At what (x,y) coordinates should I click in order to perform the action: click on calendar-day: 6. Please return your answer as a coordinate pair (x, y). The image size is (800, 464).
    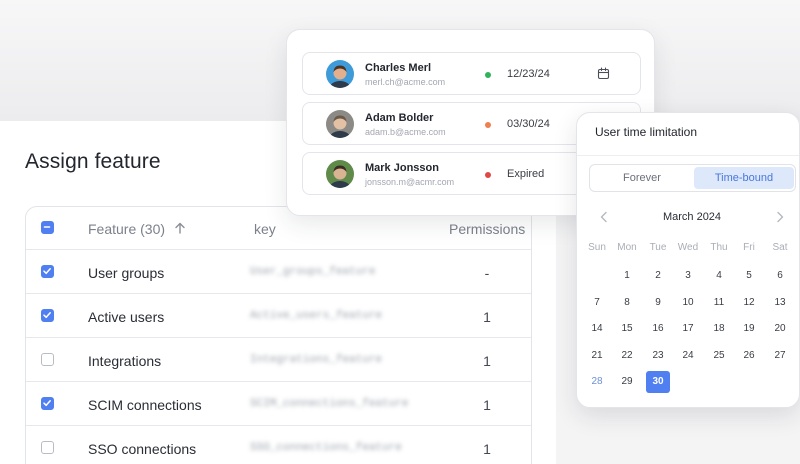
    Looking at the image, I should click on (780, 276).